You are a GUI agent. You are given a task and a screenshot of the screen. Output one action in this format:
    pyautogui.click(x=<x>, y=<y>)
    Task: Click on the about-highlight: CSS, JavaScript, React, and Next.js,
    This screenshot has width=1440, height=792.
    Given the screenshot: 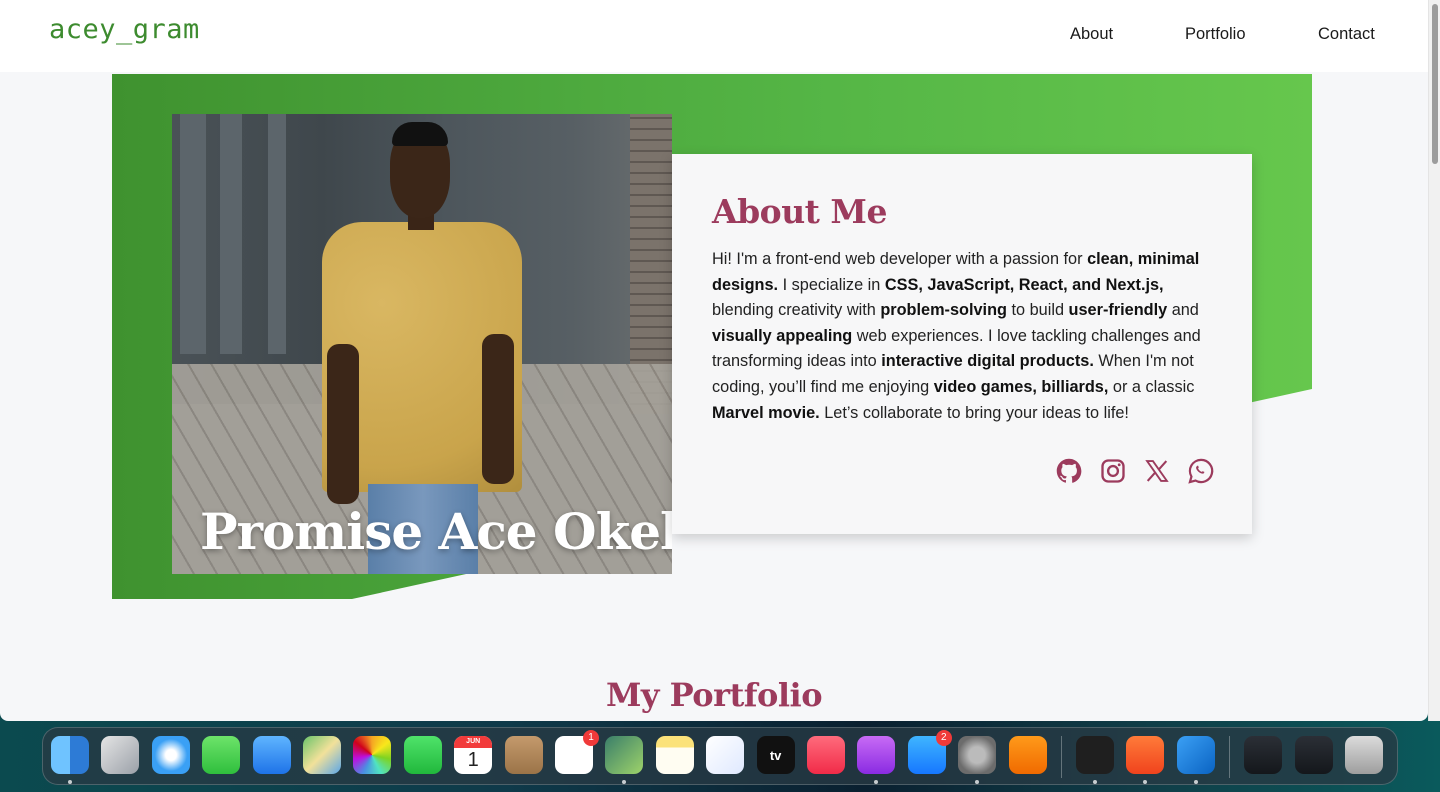 What is the action you would take?
    pyautogui.click(x=1024, y=284)
    